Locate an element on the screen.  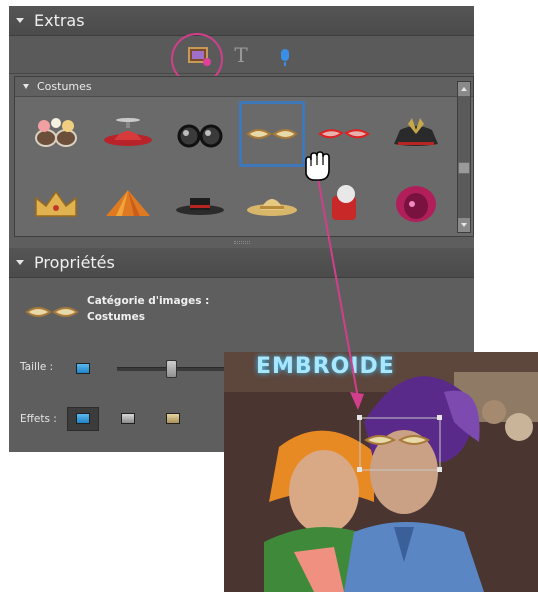
size-label: Taille : is located at coordinates (37, 367).